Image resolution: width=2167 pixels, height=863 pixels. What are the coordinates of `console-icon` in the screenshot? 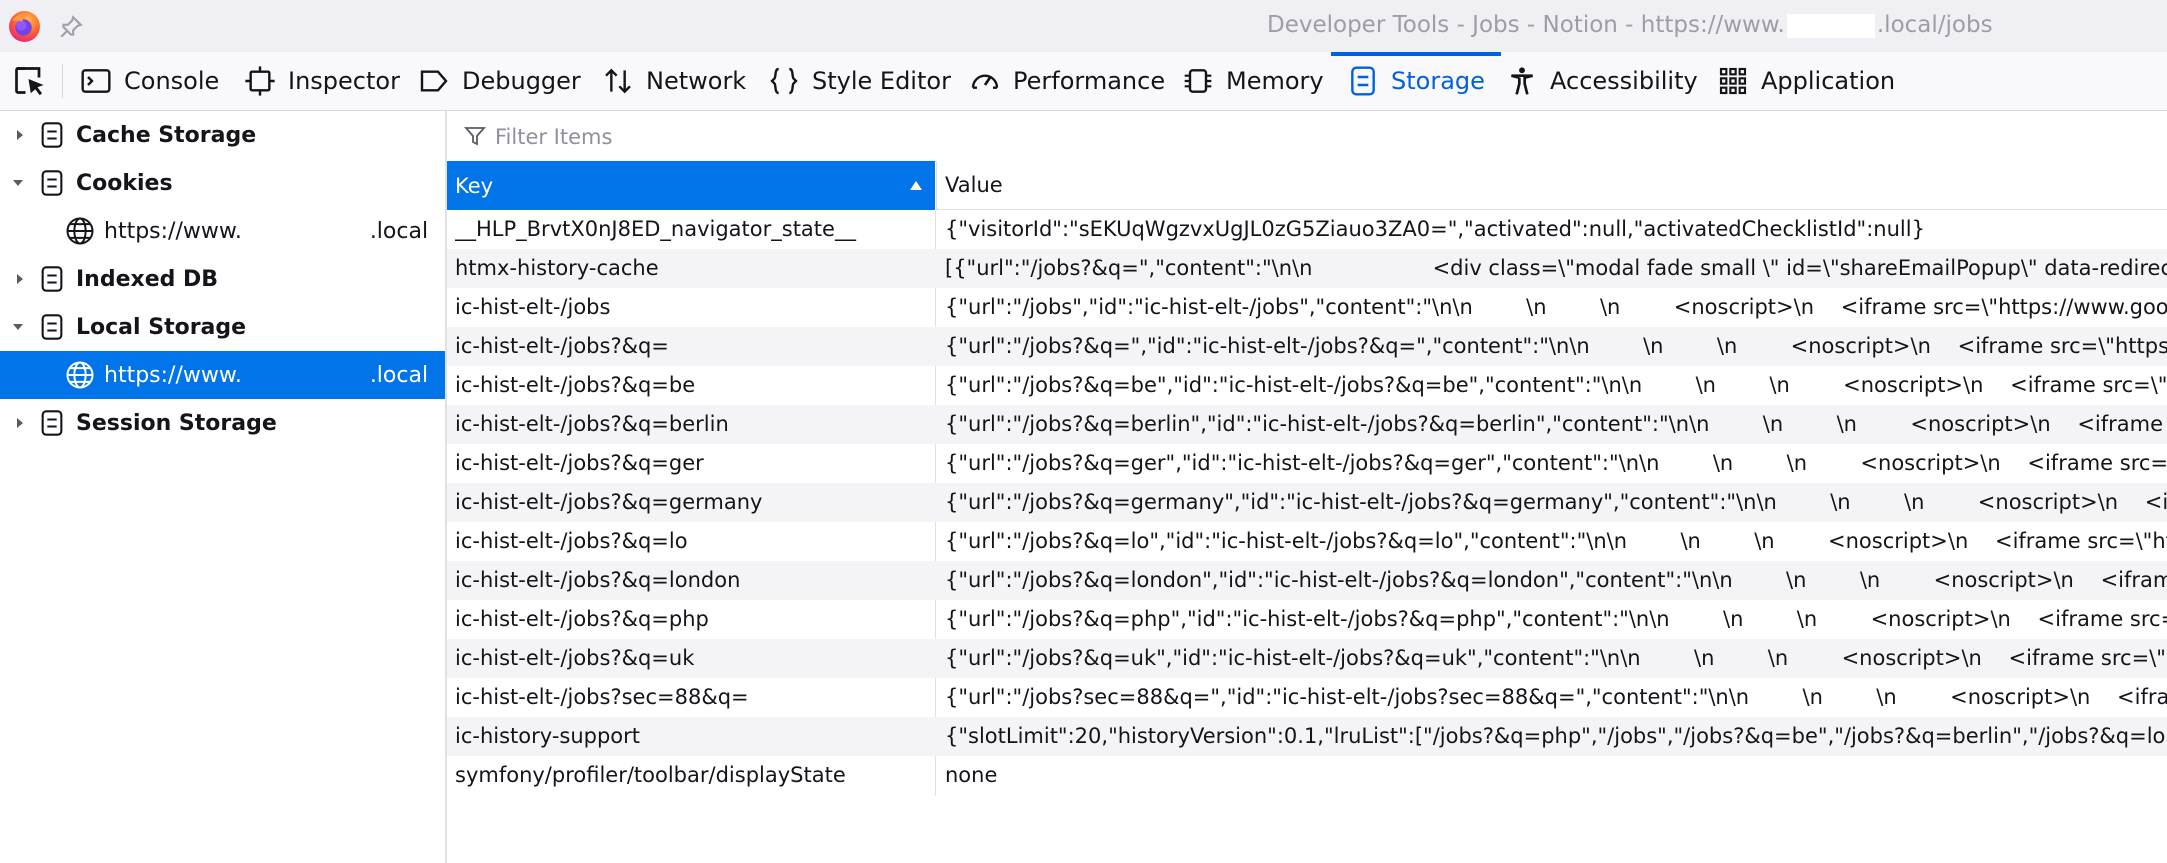 It's located at (96, 81).